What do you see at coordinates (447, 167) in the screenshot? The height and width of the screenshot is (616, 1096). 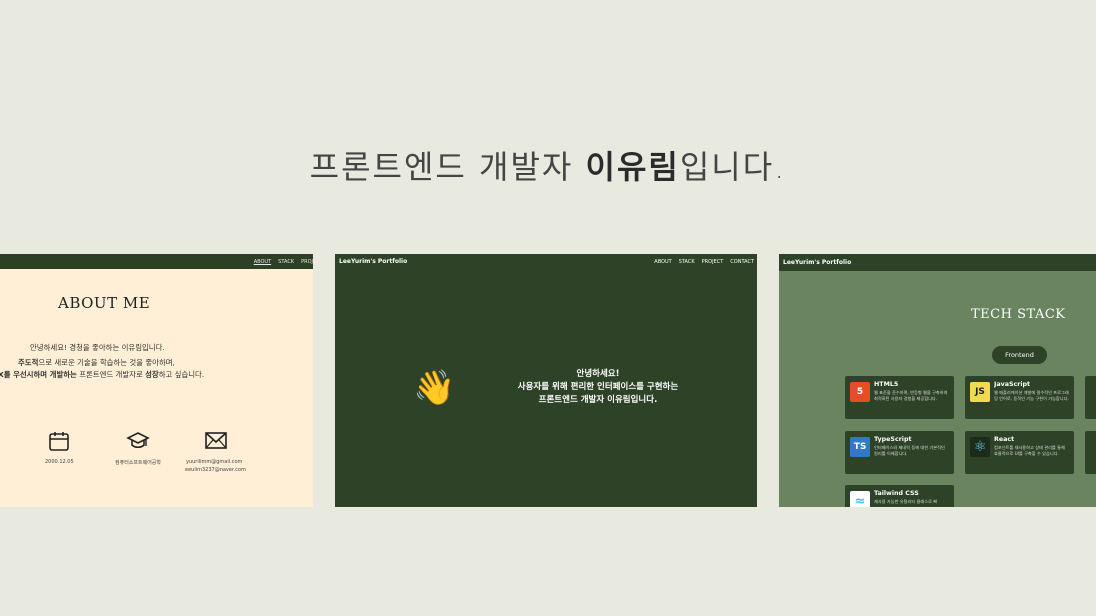 I see `headline-prefix: 프론트엔드 개발자` at bounding box center [447, 167].